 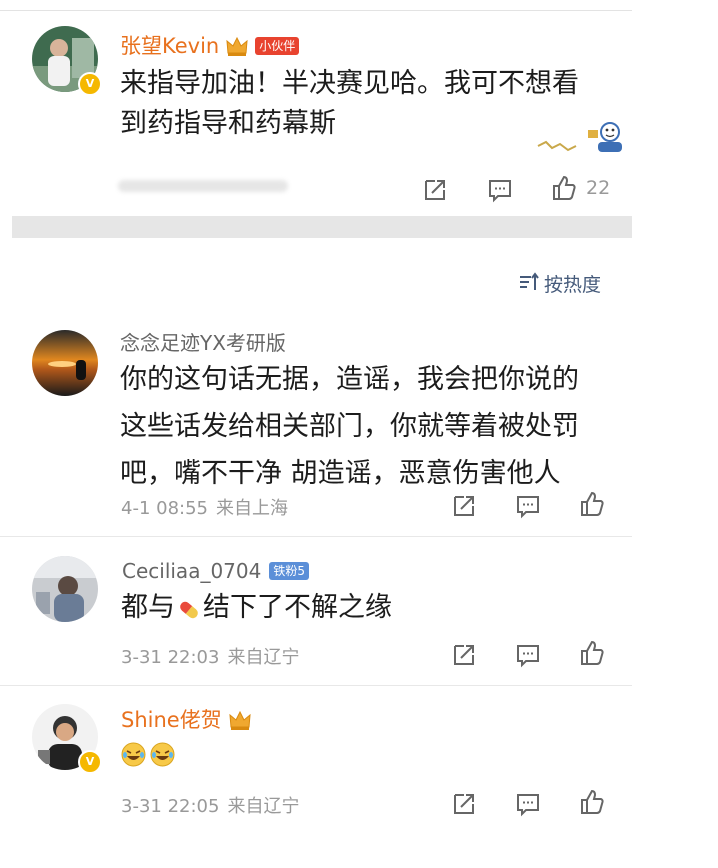 I want to click on comment-meta: 3-31 22:05 来自辽宁, so click(x=210, y=805).